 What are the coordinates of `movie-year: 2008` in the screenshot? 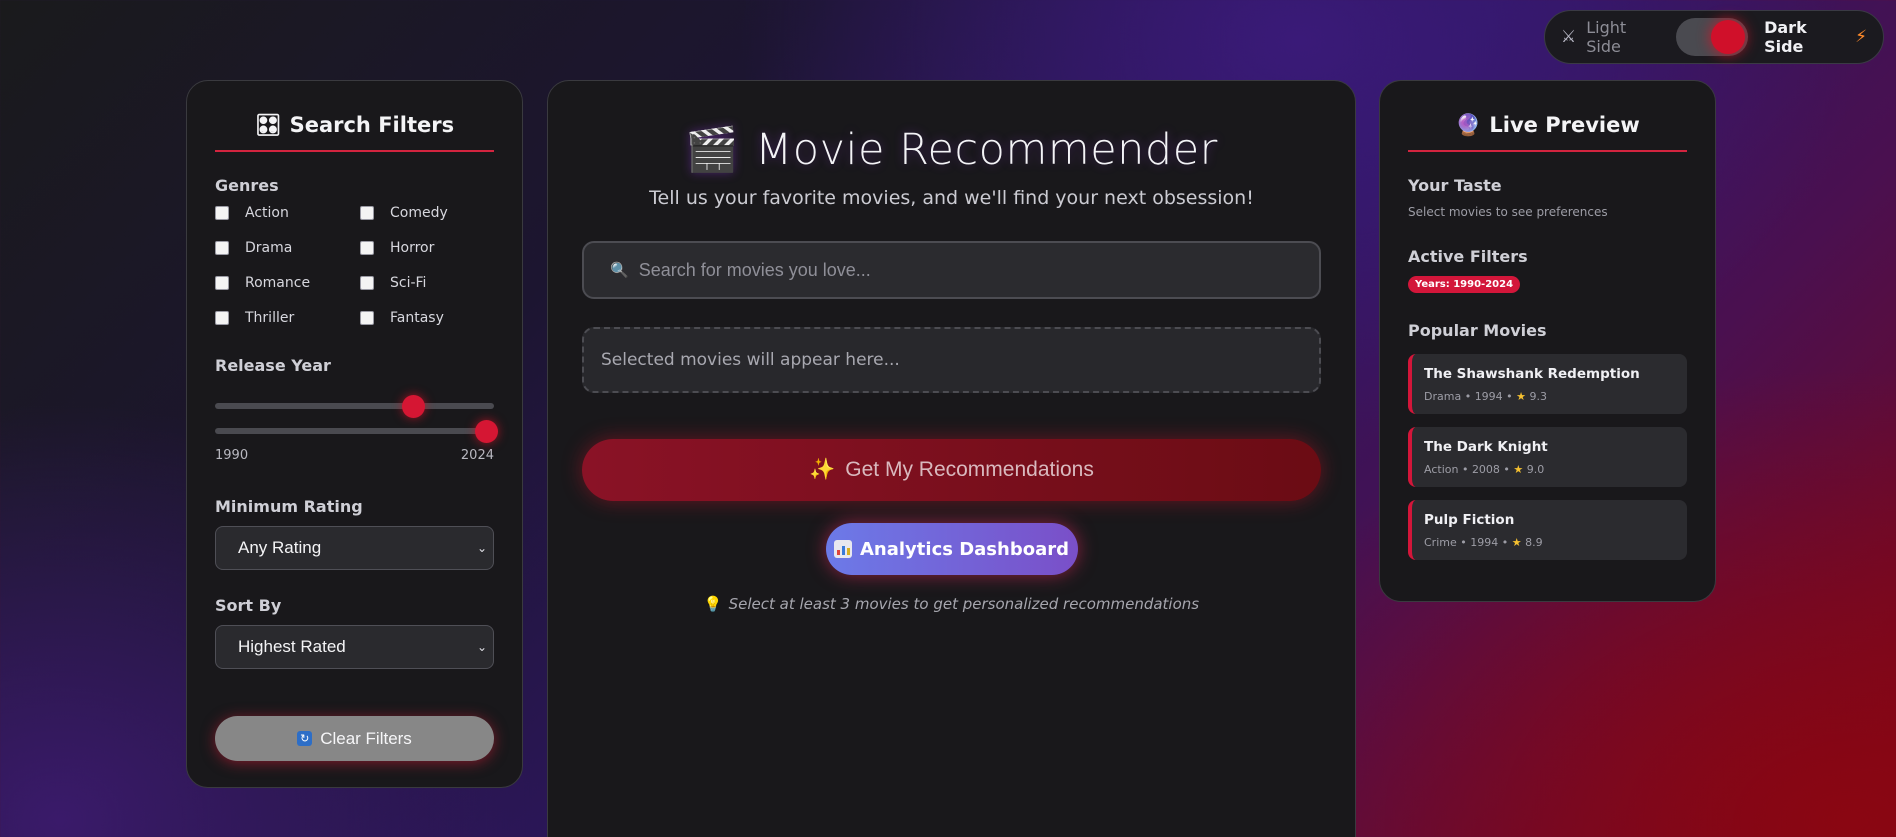 It's located at (1485, 469).